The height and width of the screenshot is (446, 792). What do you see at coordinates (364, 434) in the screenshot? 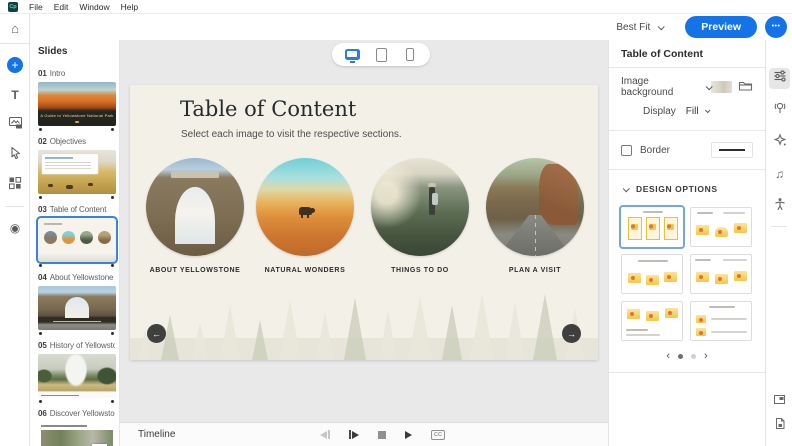
I see `timeline-bar: Timeline CC` at bounding box center [364, 434].